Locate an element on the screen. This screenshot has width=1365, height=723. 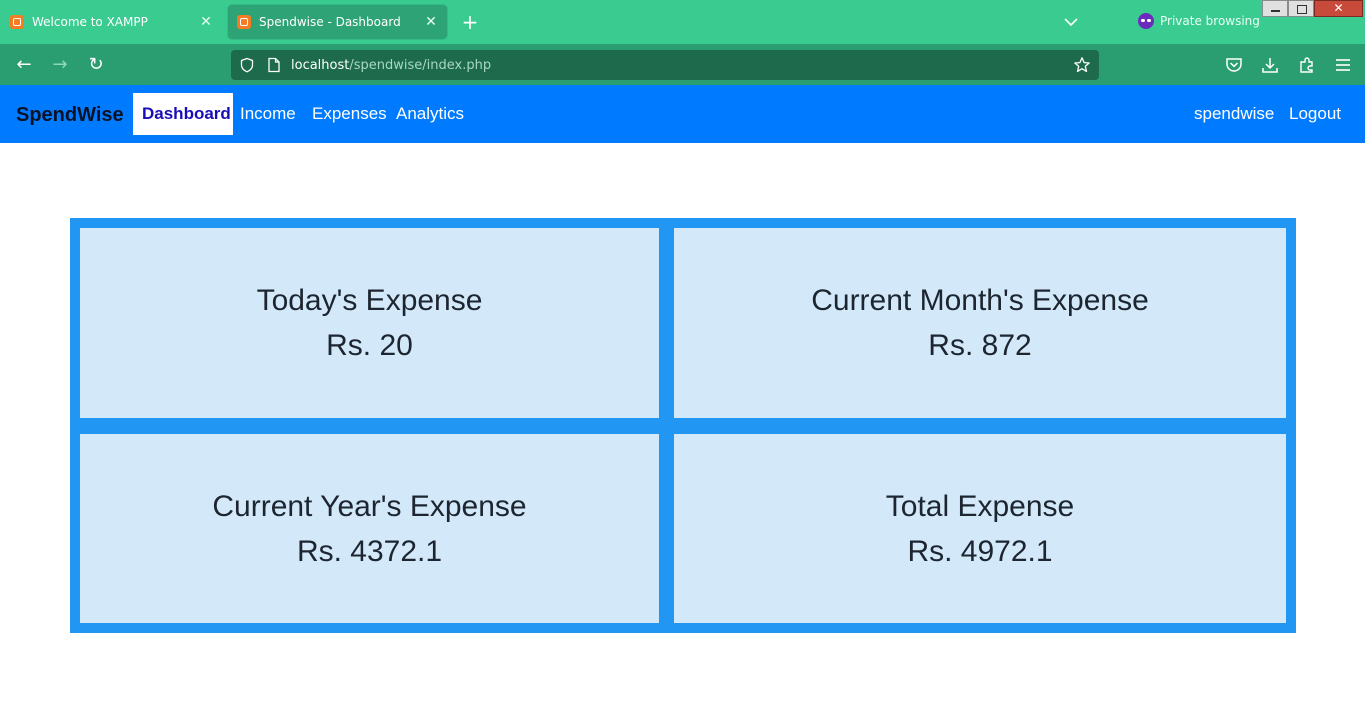
card-title: Today's Expense is located at coordinates (369, 300).